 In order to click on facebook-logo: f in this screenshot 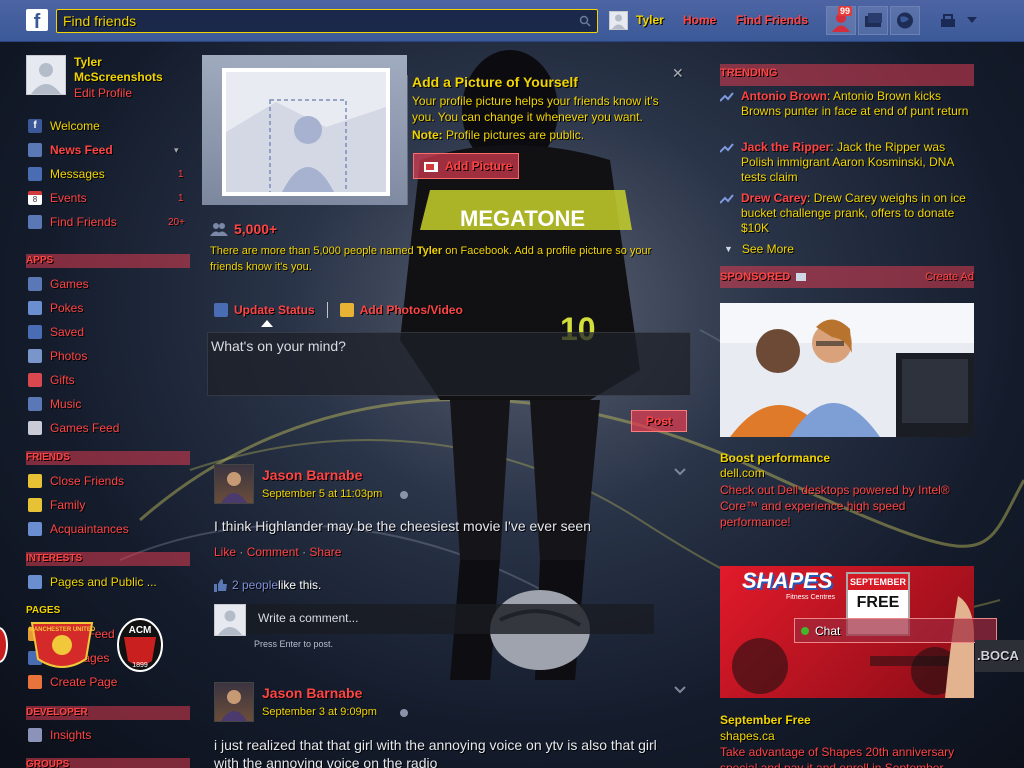, I will do `click(37, 21)`.